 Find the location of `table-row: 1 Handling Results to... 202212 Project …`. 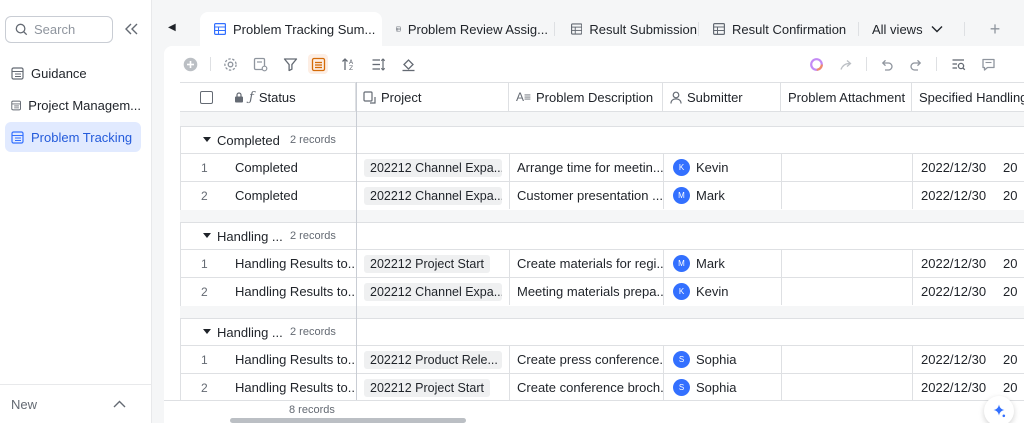

table-row: 1 Handling Results to... 202212 Project … is located at coordinates (602, 264).